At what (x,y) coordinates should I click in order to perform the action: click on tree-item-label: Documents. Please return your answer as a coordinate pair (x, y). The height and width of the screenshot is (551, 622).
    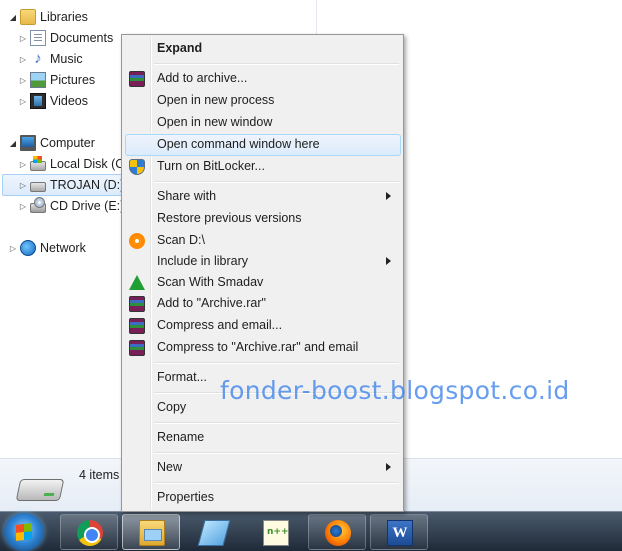
    Looking at the image, I should click on (82, 38).